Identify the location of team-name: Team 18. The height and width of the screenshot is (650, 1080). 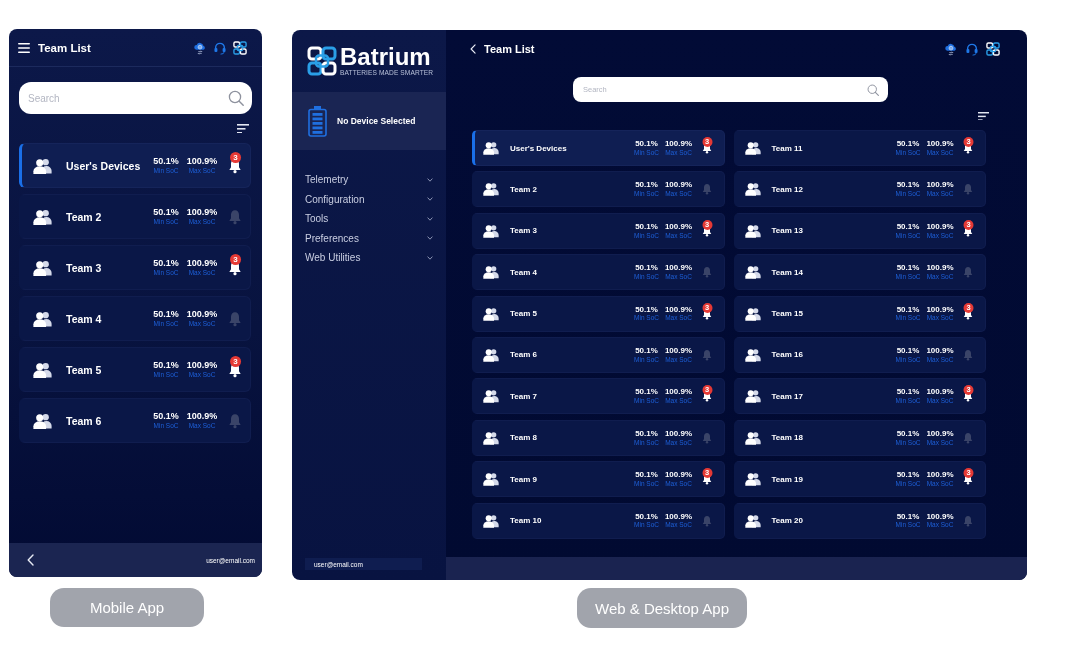
(787, 438).